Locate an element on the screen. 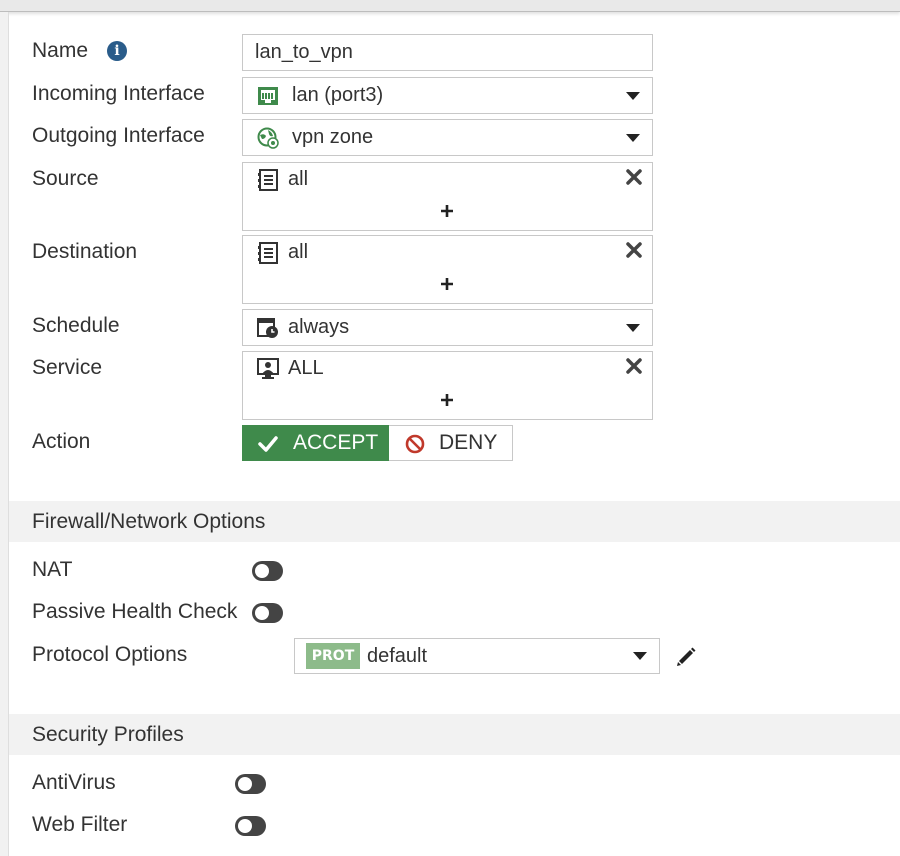 The width and height of the screenshot is (900, 856). prot-badge: PROT is located at coordinates (333, 656).